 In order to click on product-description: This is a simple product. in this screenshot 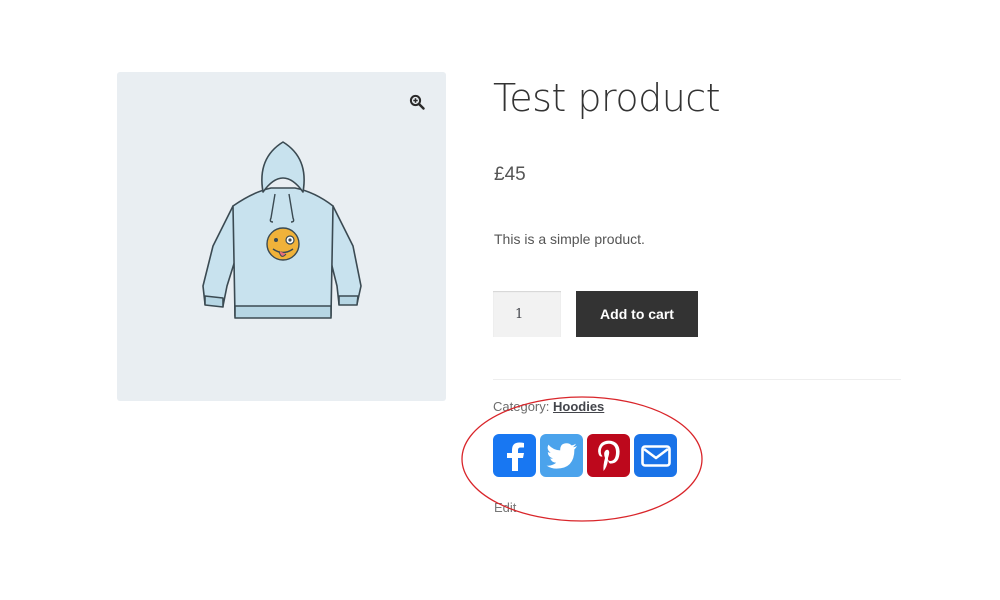, I will do `click(569, 239)`.